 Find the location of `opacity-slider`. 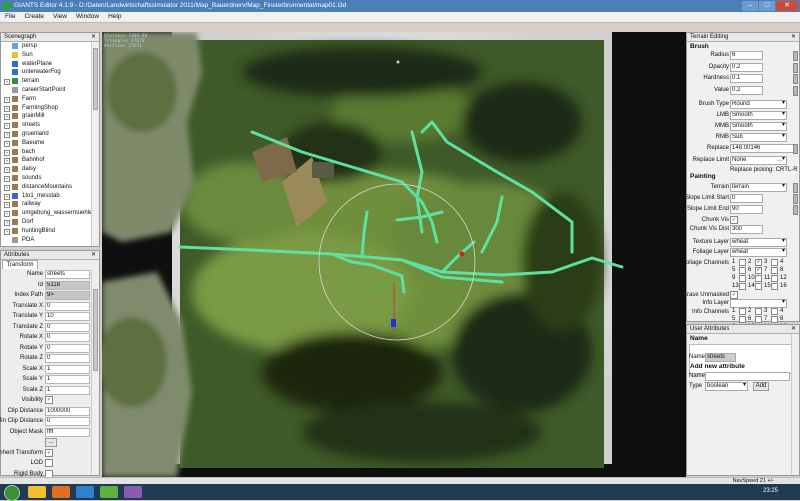

opacity-slider is located at coordinates (795, 67).